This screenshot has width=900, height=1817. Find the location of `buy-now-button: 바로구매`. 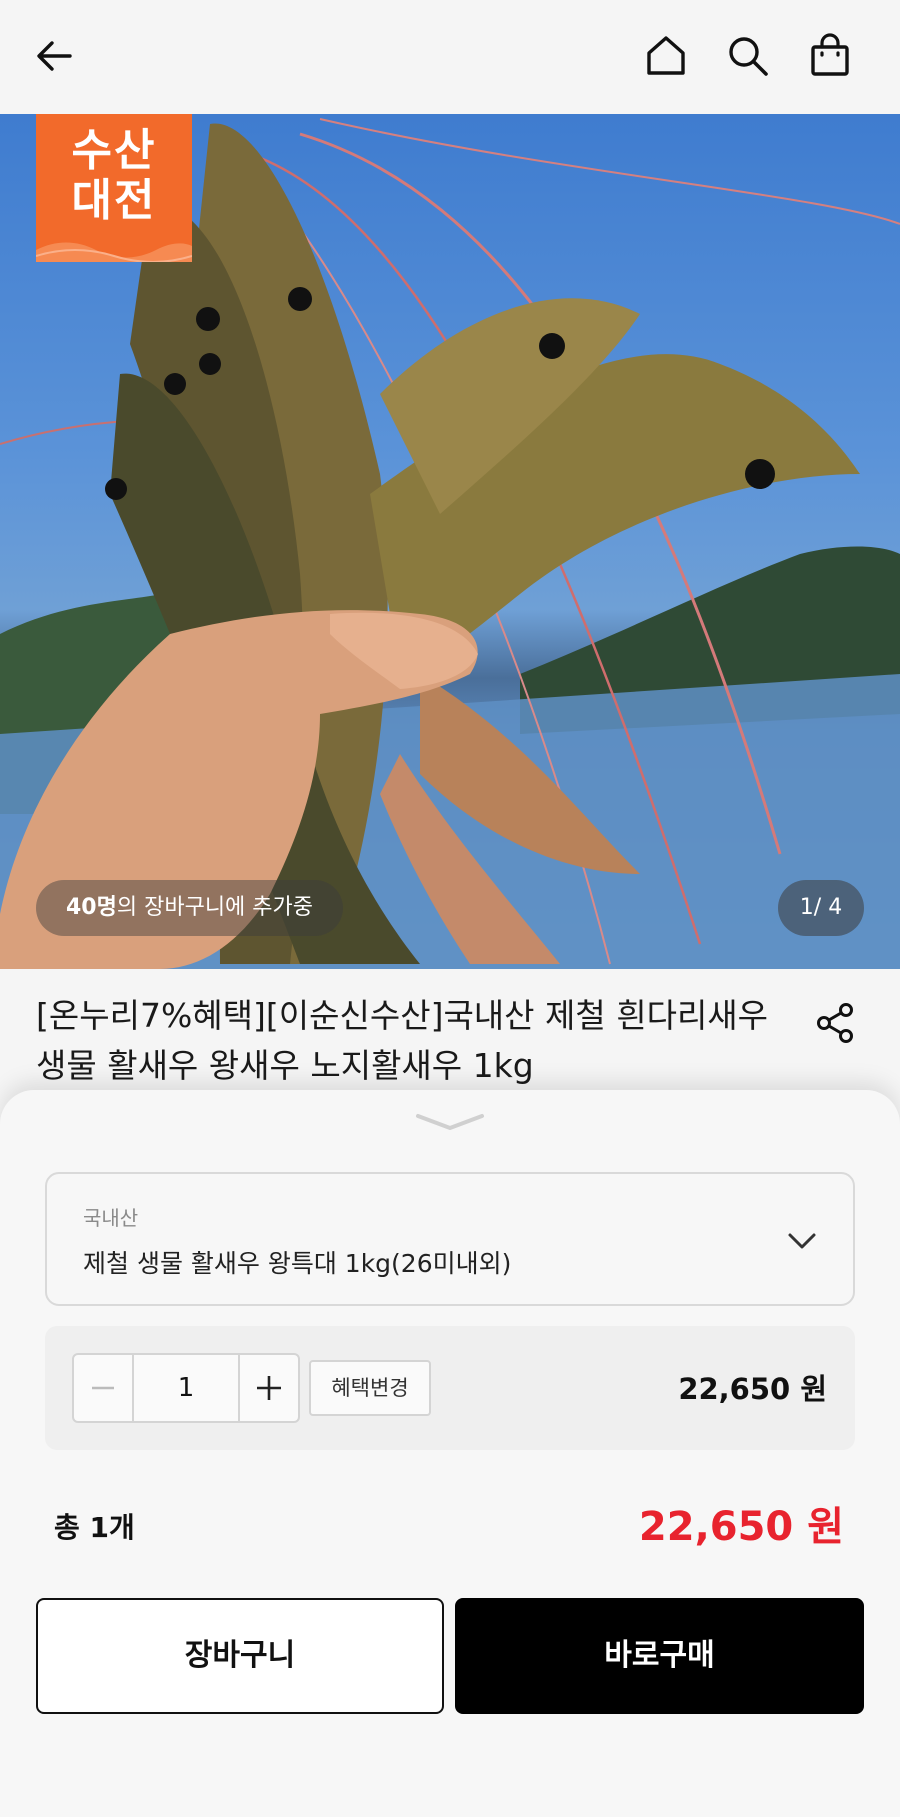

buy-now-button: 바로구매 is located at coordinates (659, 1656).